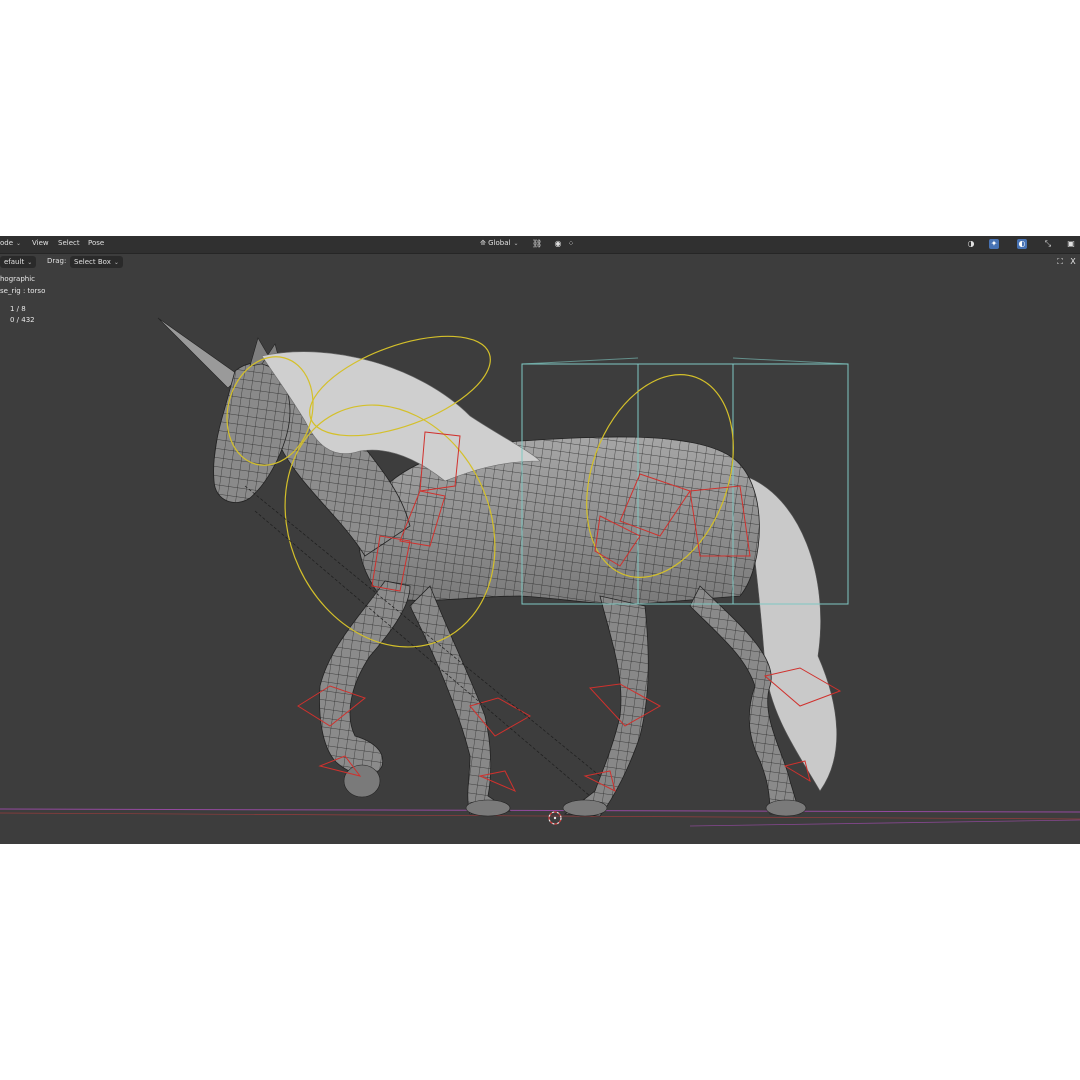 The width and height of the screenshot is (1080, 1080). What do you see at coordinates (14, 262) in the screenshot?
I see `preset-label: efault` at bounding box center [14, 262].